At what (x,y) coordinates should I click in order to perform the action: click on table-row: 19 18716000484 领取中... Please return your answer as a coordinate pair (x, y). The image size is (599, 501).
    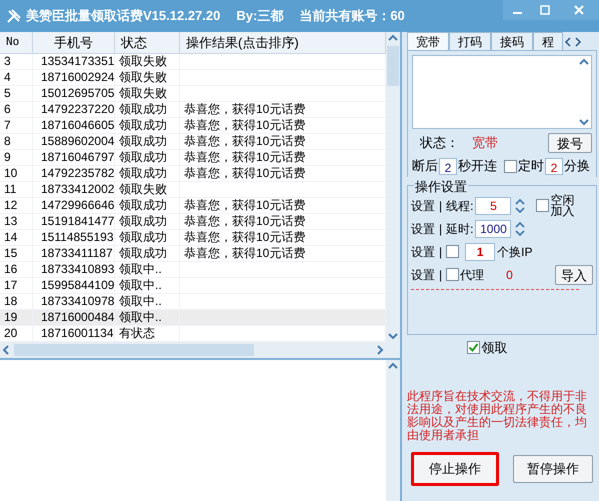
    Looking at the image, I should click on (193, 318).